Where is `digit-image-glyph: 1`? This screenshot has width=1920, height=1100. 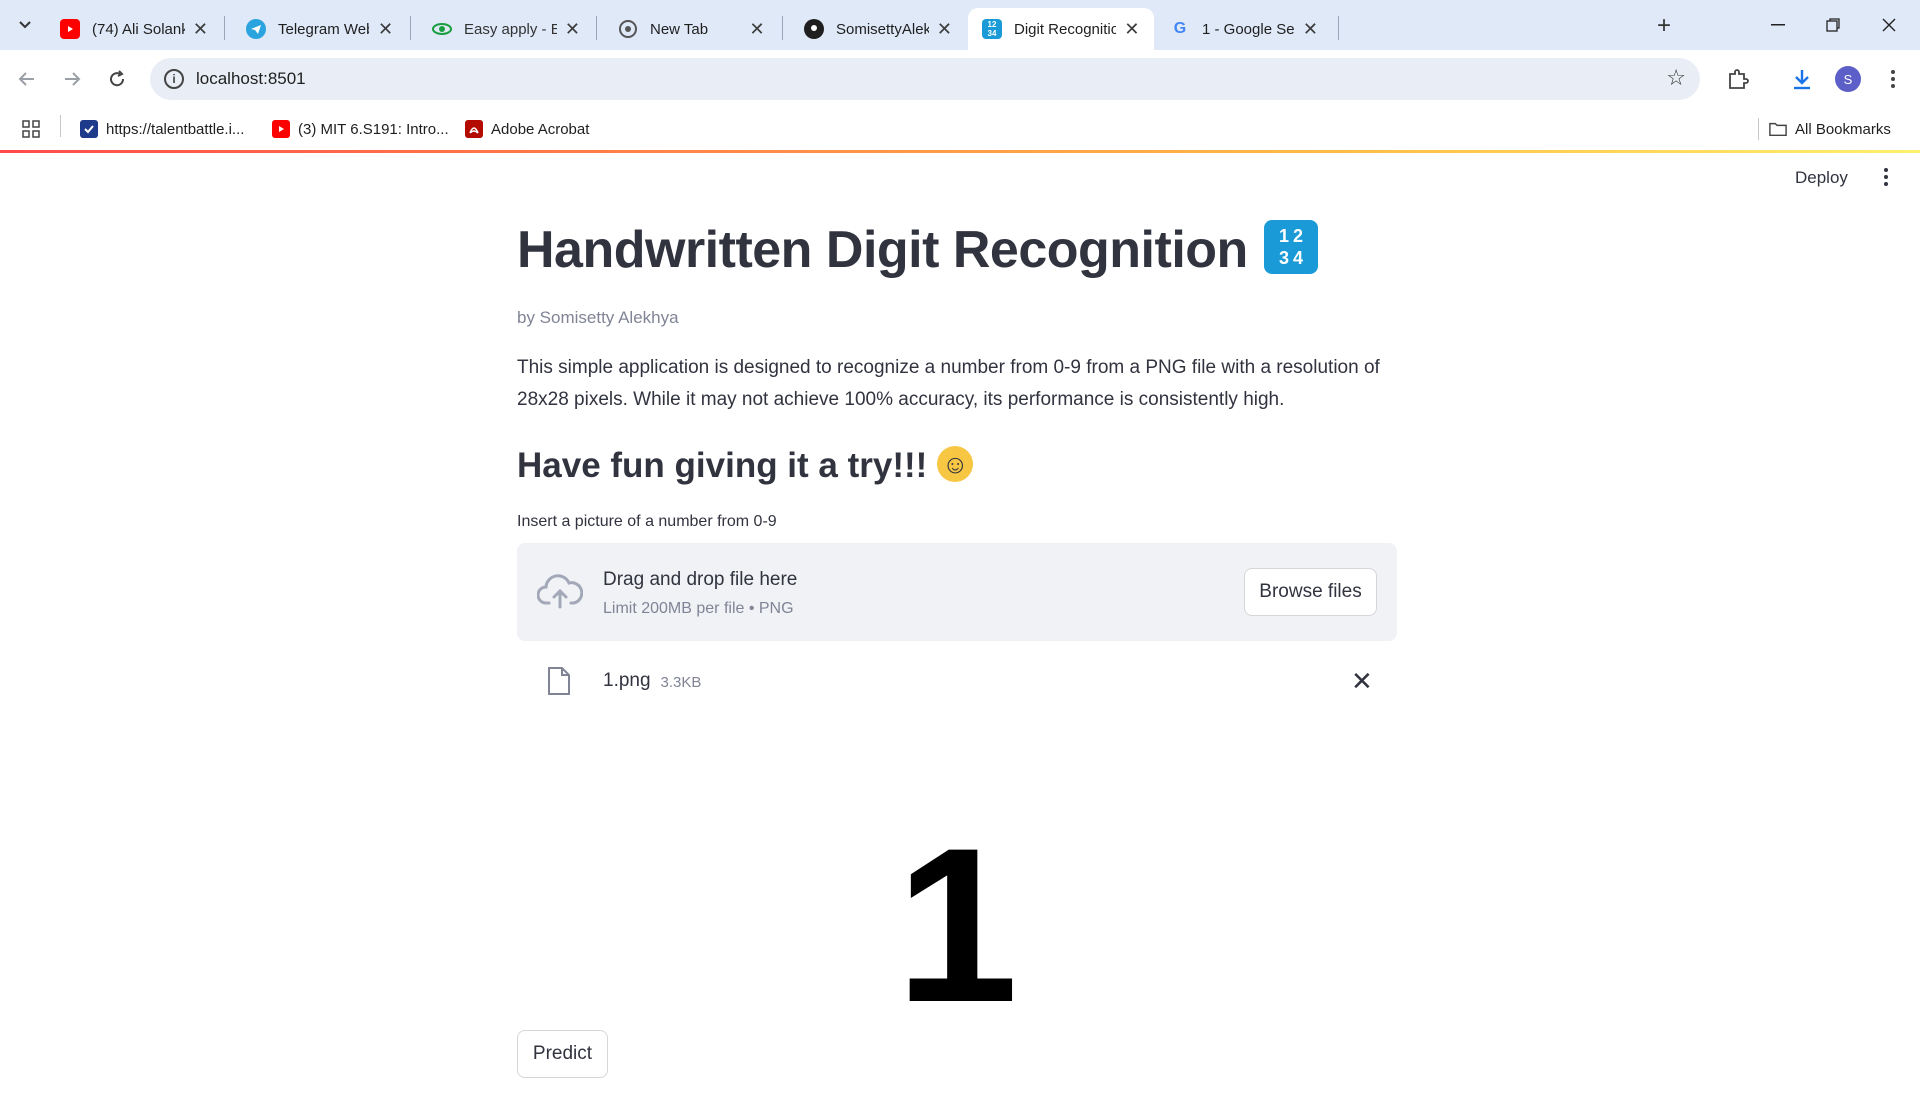
digit-image-glyph: 1 is located at coordinates (957, 925).